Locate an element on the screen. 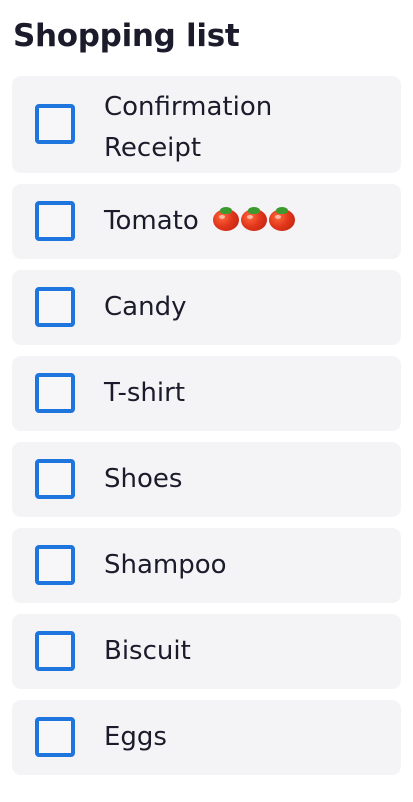 This screenshot has height=802, width=413. list-item: Tomato is located at coordinates (206, 221).